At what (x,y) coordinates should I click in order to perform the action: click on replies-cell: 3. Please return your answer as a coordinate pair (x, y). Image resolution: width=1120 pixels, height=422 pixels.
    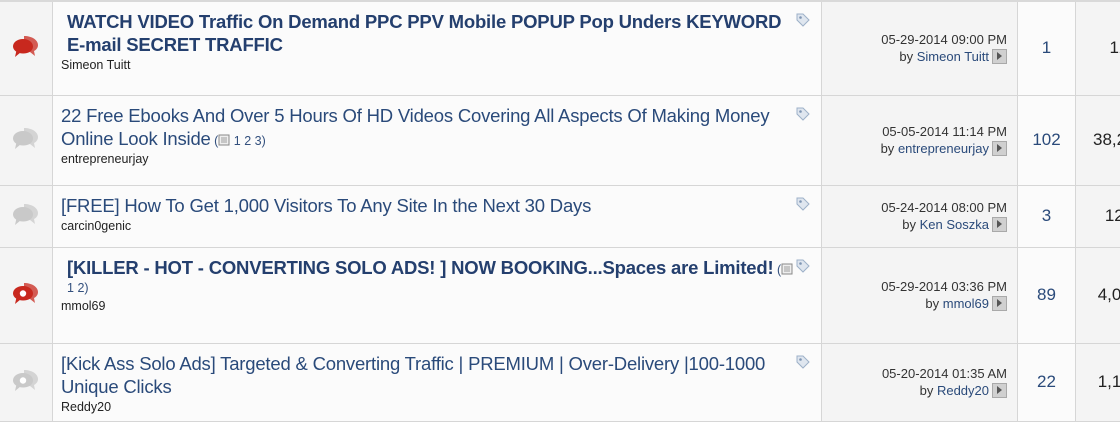
    Looking at the image, I should click on (1047, 216).